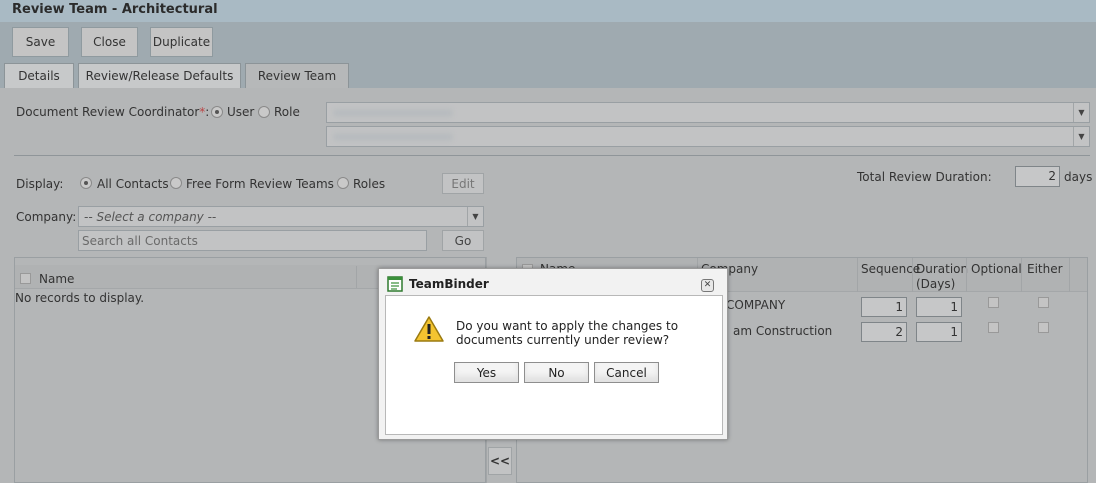 The image size is (1096, 483). What do you see at coordinates (556, 372) in the screenshot?
I see `no-button: No` at bounding box center [556, 372].